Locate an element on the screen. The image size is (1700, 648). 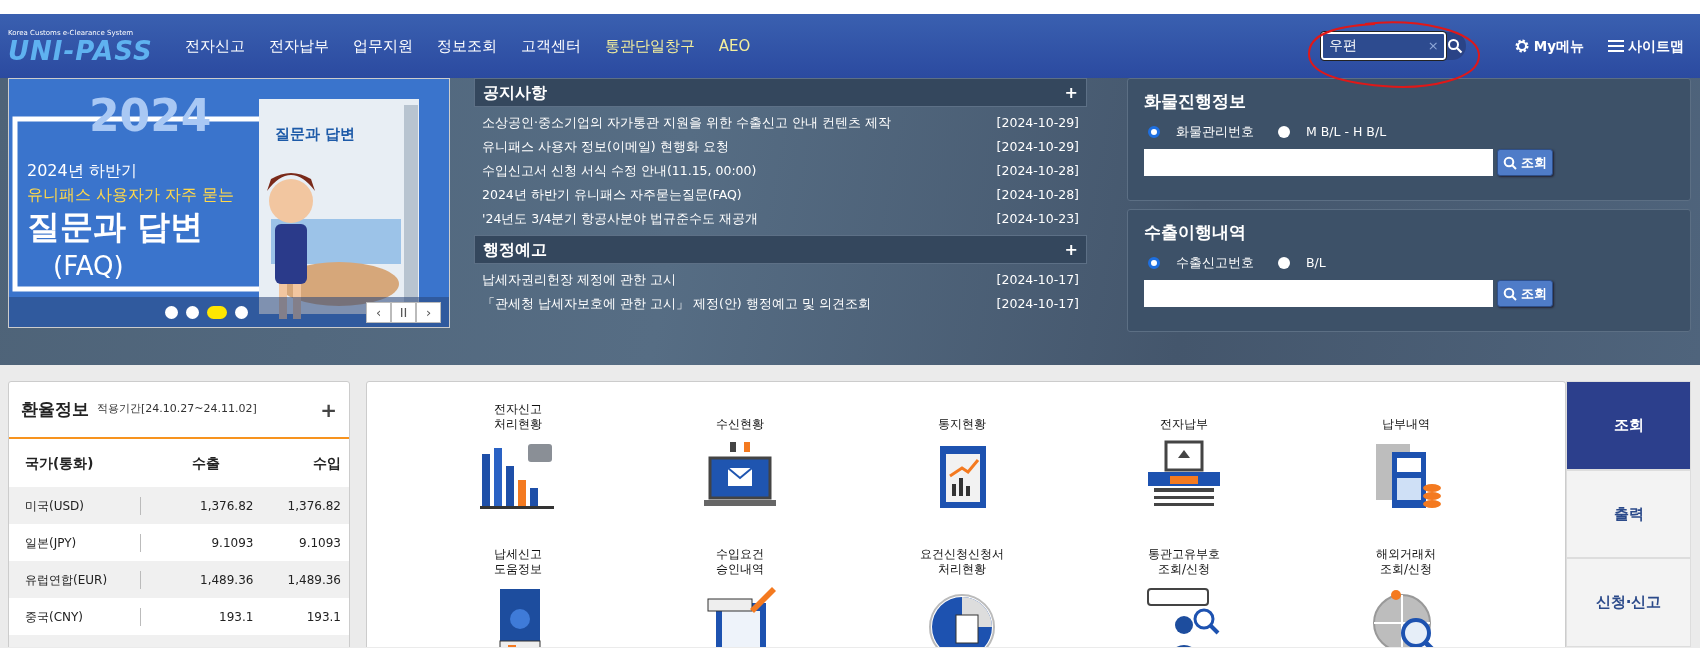
nav-link: 업무지원 is located at coordinates (382, 46).